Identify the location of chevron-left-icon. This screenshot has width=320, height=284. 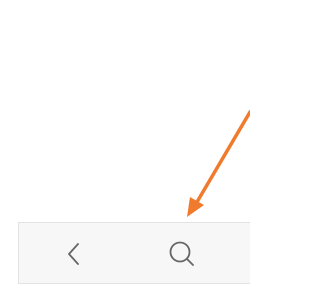
(73, 254).